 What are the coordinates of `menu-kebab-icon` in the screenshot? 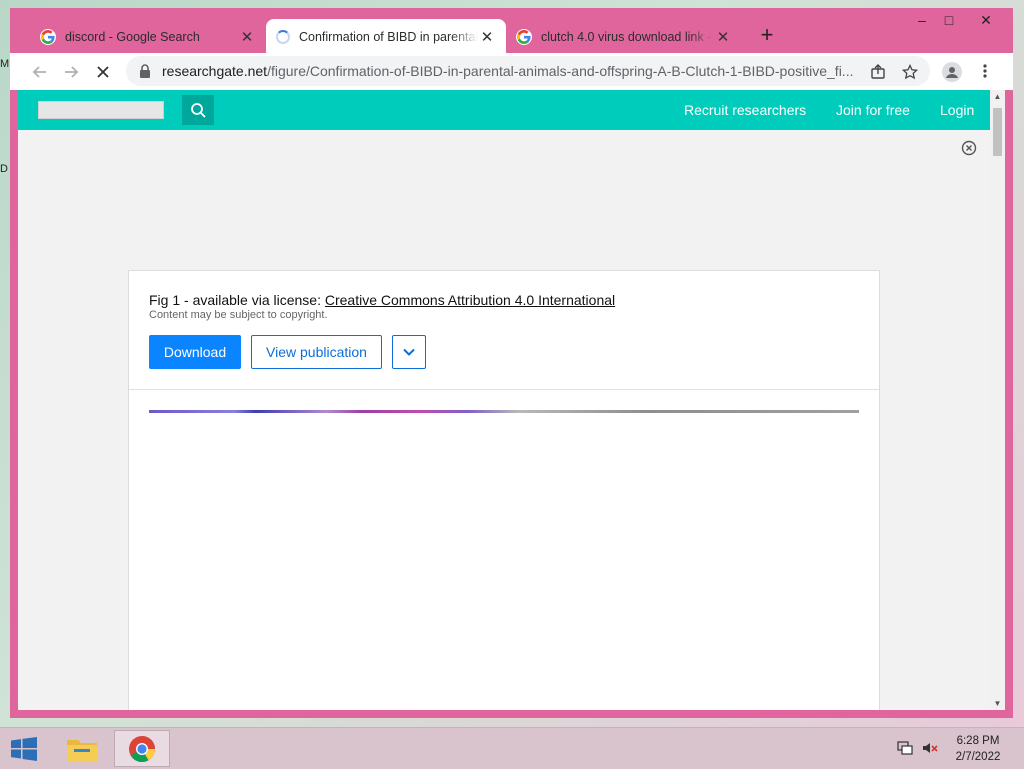 It's located at (985, 71).